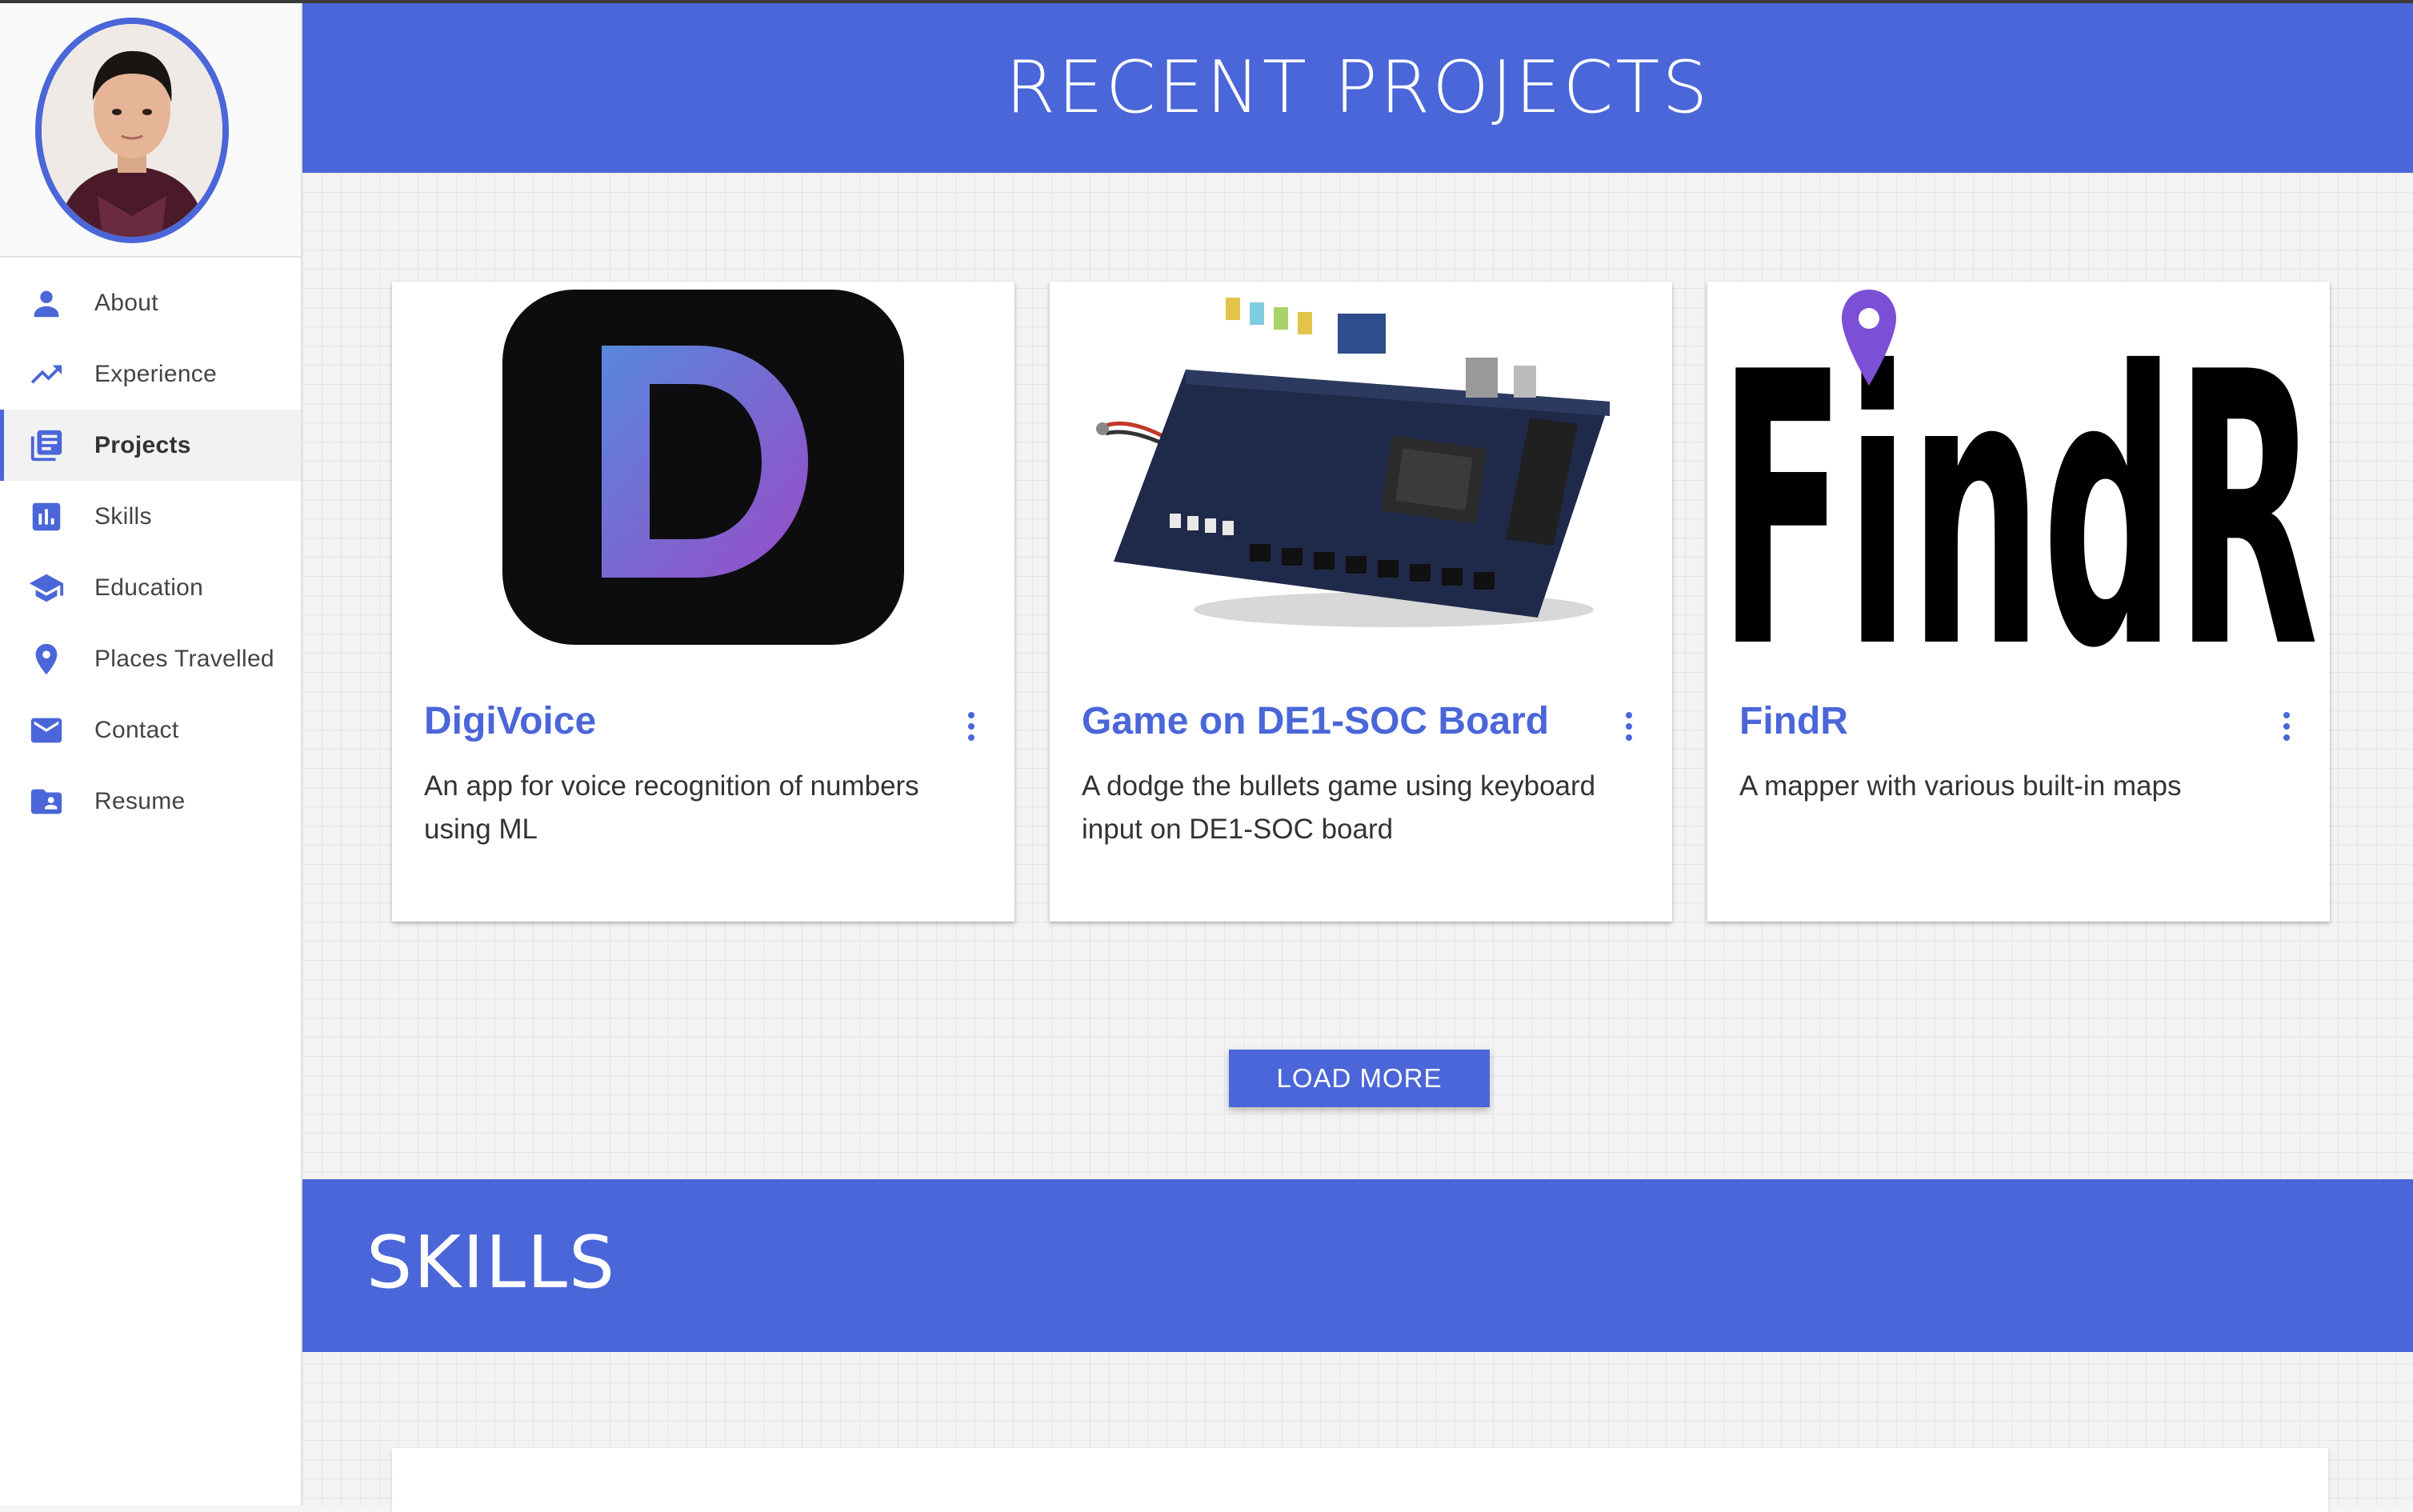  Describe the element at coordinates (46, 303) in the screenshot. I see `person-icon` at that location.